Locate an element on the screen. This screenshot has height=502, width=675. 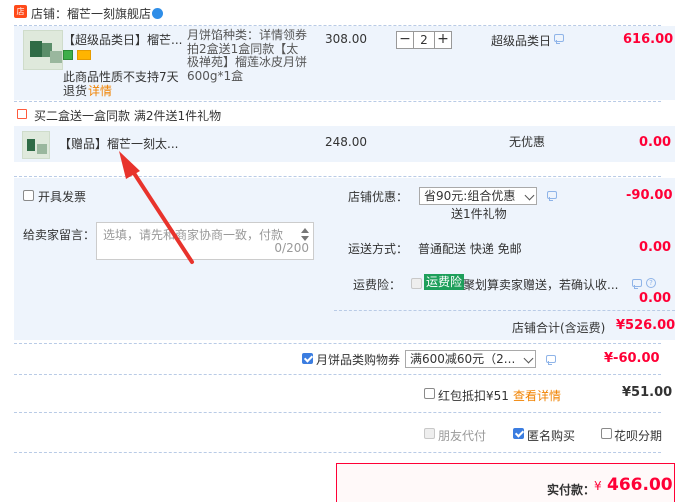
arrow-shaft is located at coordinates (160, 213).